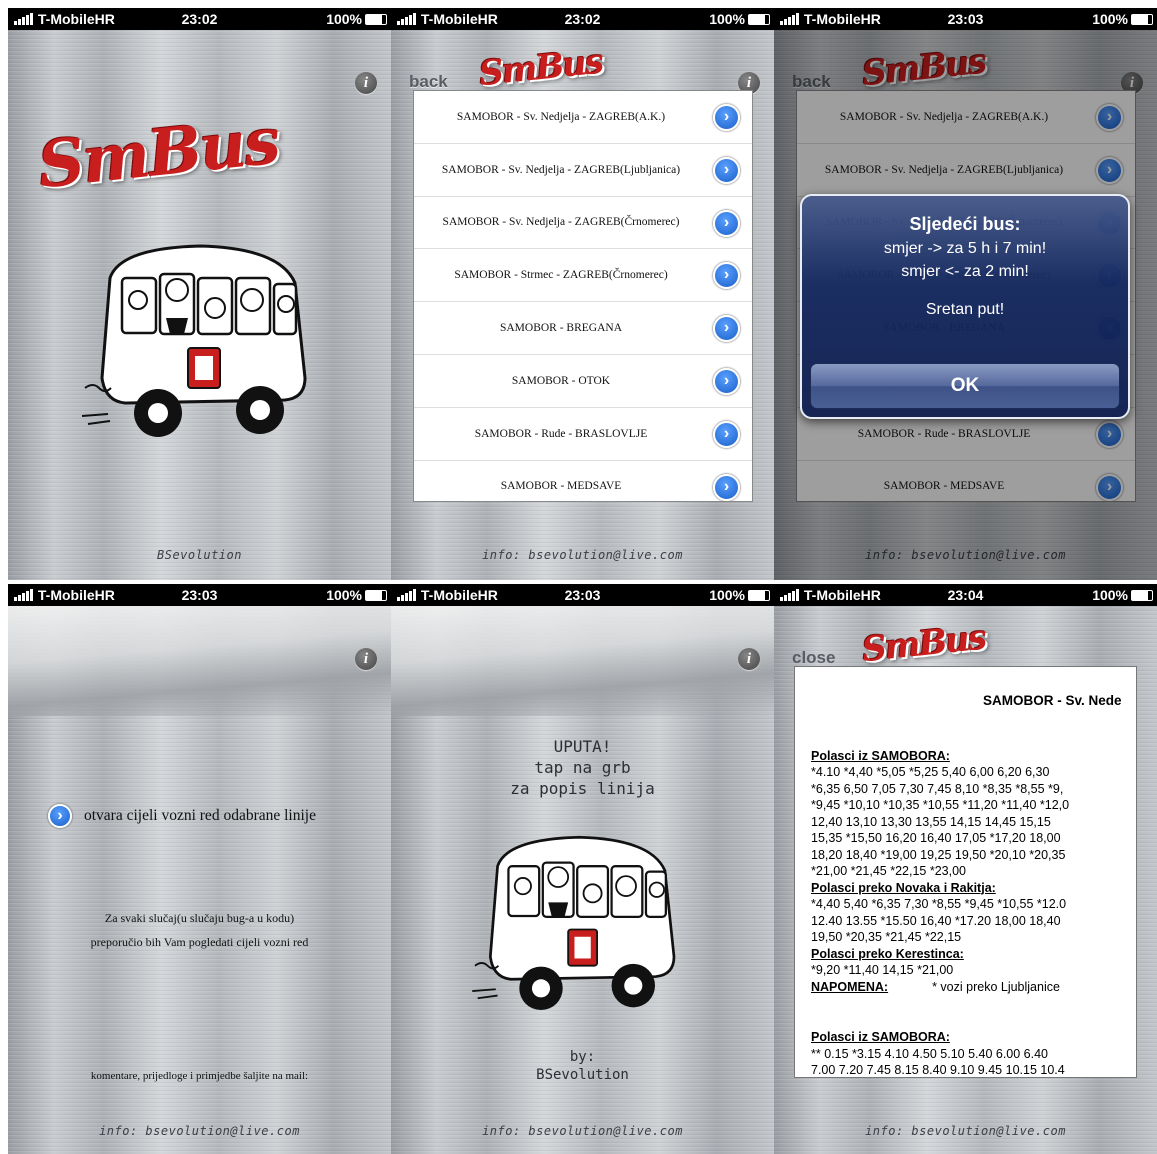 This screenshot has width=1157, height=1154. What do you see at coordinates (582, 1057) in the screenshot?
I see `by-label: by:` at bounding box center [582, 1057].